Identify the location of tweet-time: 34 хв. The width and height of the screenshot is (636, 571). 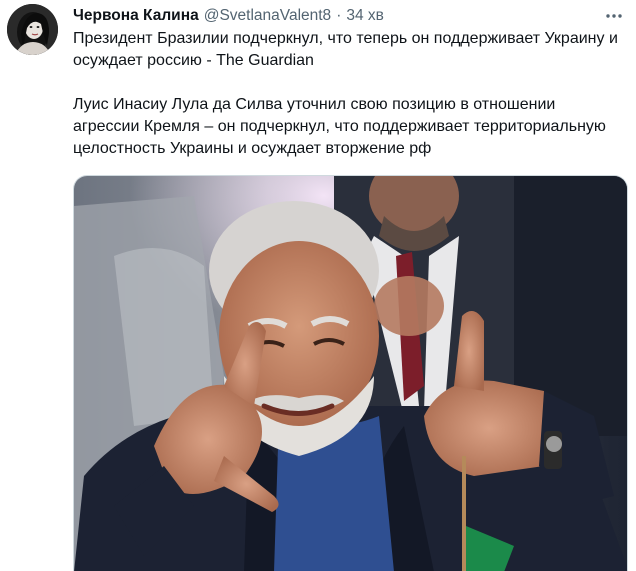
(365, 16).